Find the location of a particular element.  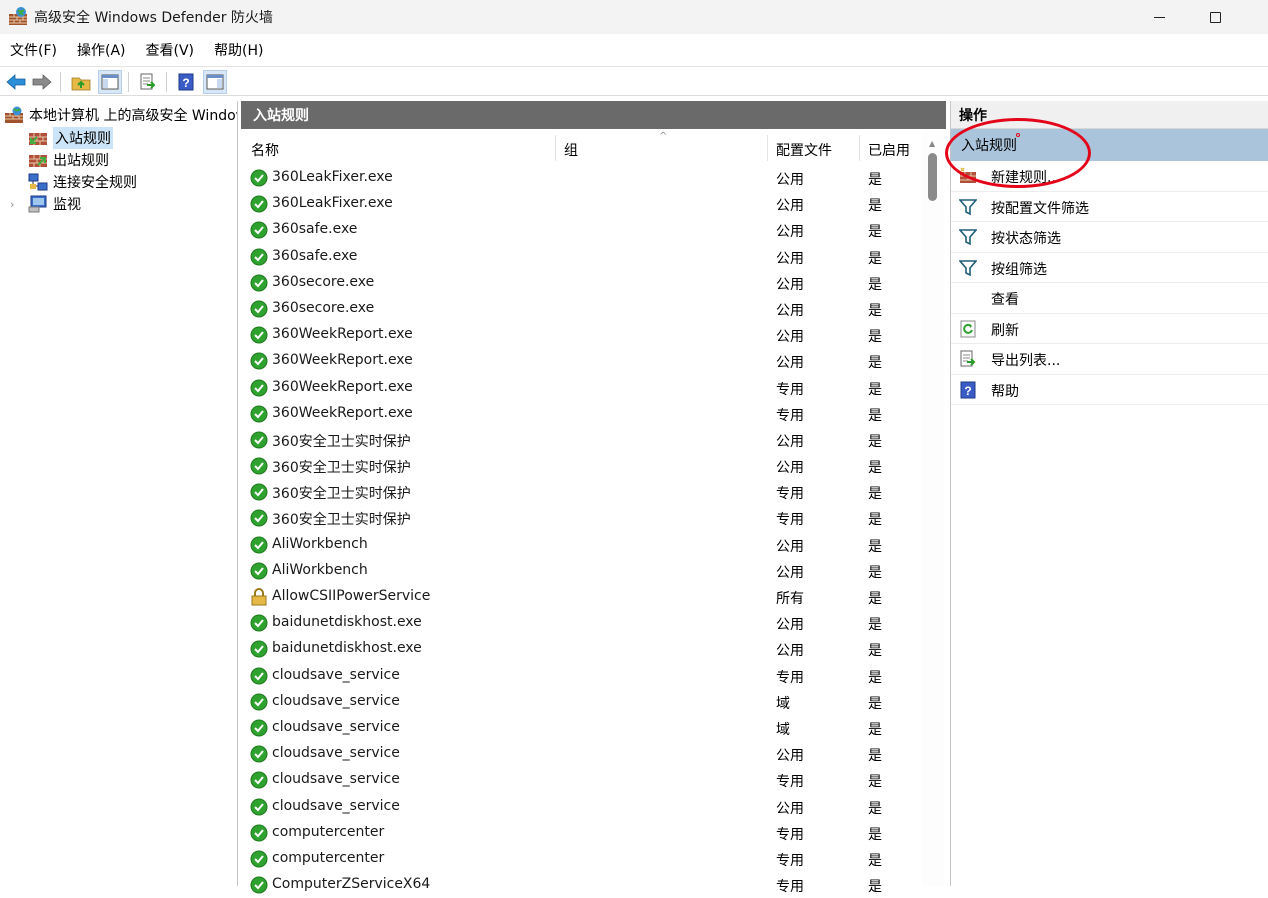

scrollbar-thumb is located at coordinates (932, 177).